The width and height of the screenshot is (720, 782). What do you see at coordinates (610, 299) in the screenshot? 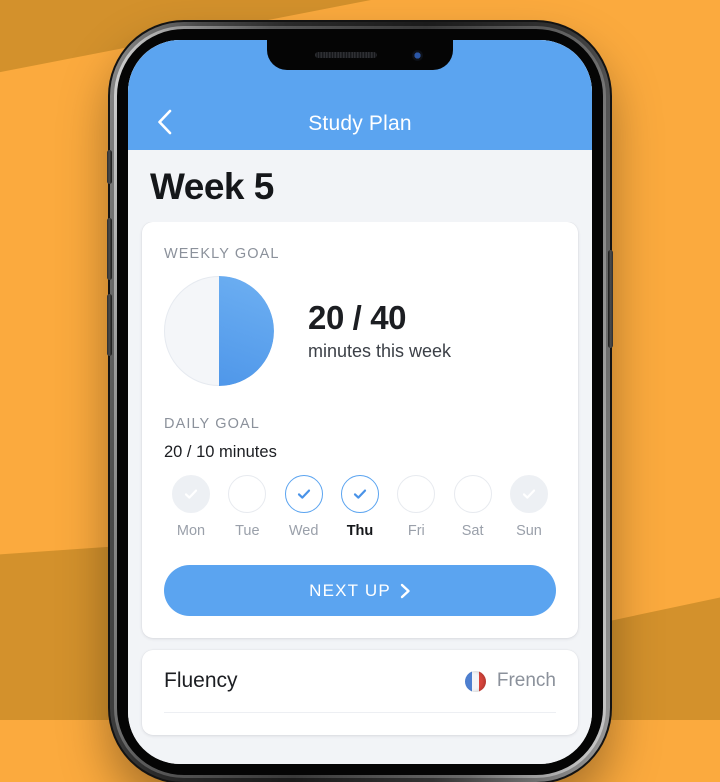
I see `power-button` at bounding box center [610, 299].